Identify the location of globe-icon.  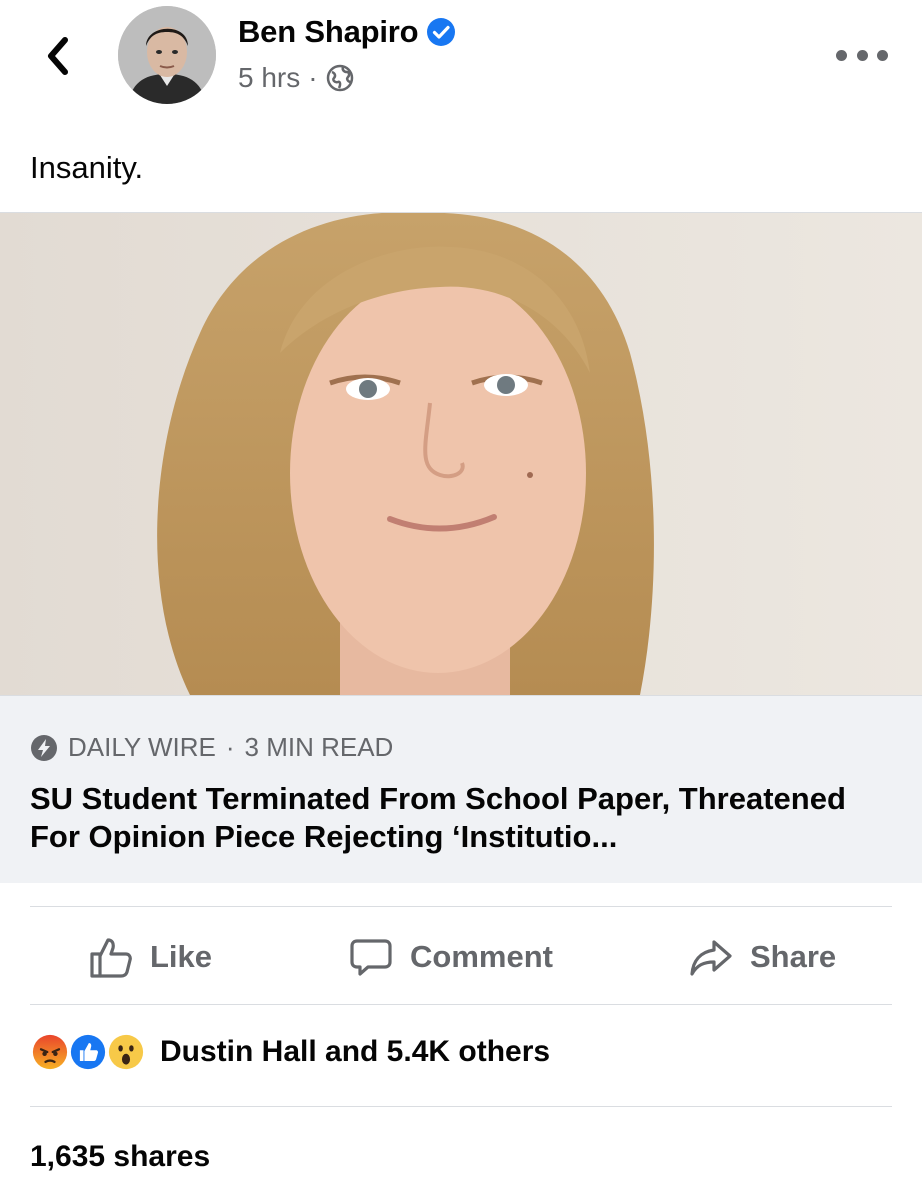
(339, 78).